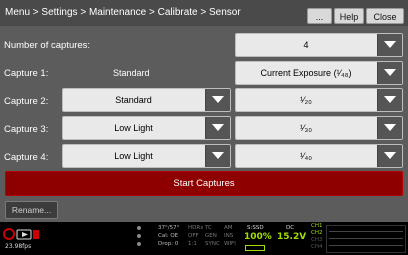 The image size is (408, 255). What do you see at coordinates (317, 247) in the screenshot?
I see `channel-4-label: CH4` at bounding box center [317, 247].